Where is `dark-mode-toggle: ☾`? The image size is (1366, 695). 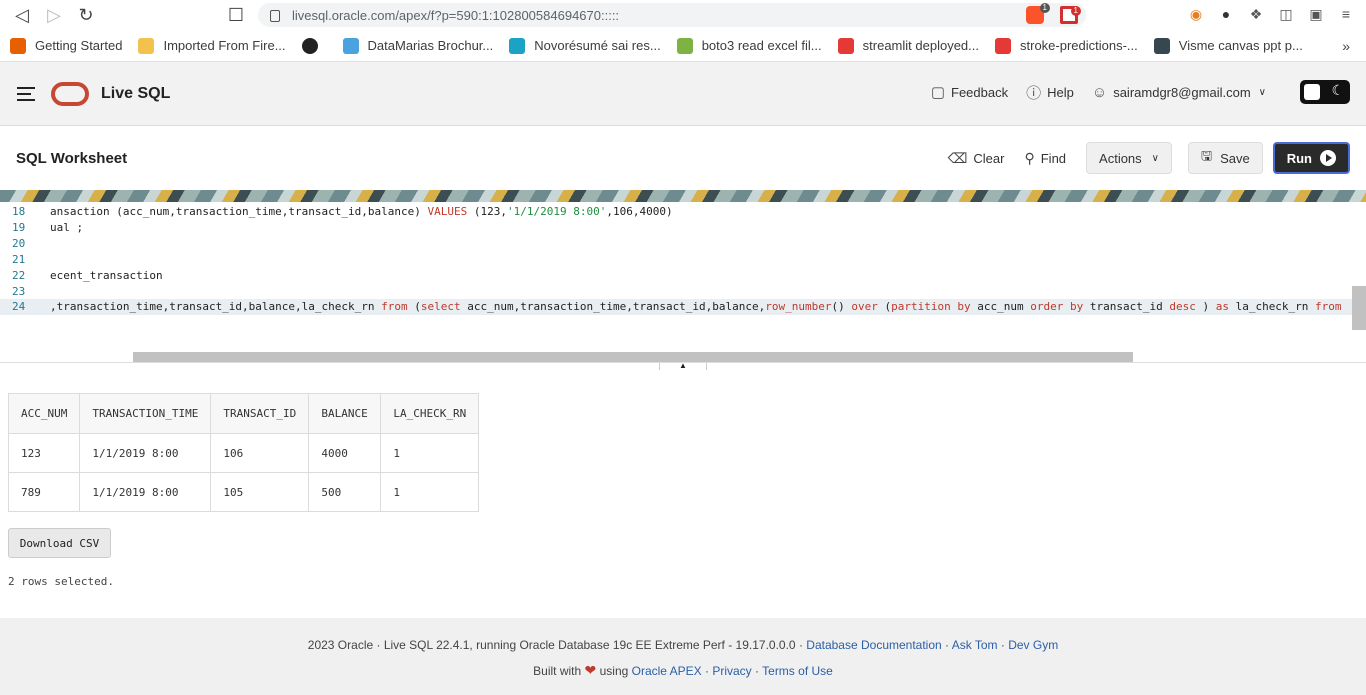
dark-mode-toggle: ☾ is located at coordinates (1325, 92).